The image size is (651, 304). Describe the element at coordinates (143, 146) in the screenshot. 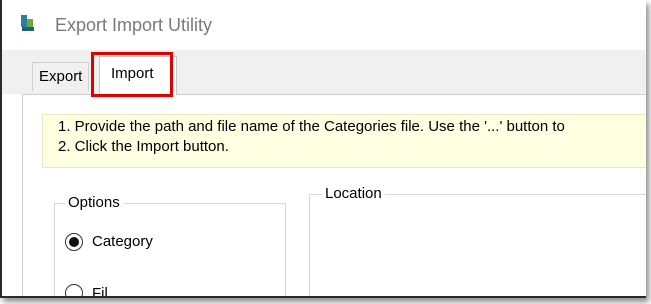

I see `instruction-line-2: 2. Click the Import button.` at that location.